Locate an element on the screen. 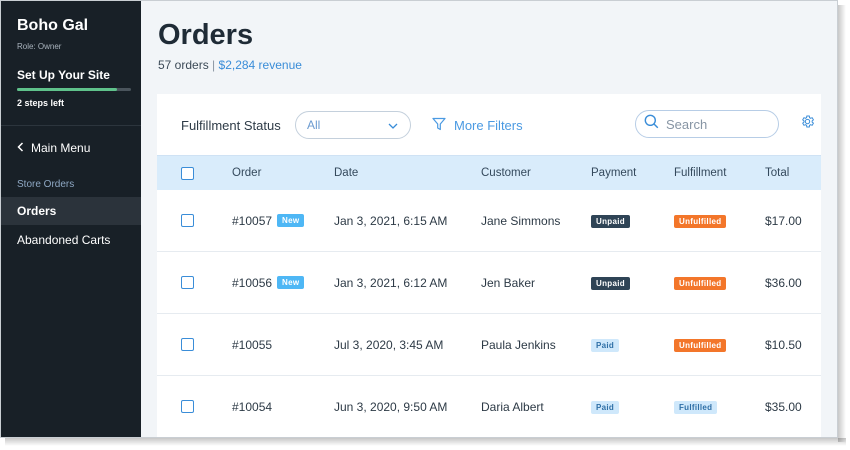  select-all-checkbox is located at coordinates (187, 173).